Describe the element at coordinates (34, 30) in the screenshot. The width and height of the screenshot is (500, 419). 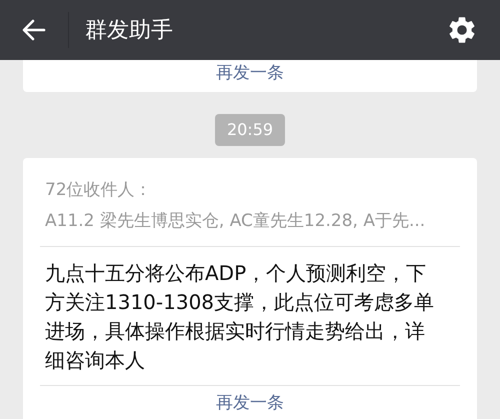
I see `back-arrow-icon` at that location.